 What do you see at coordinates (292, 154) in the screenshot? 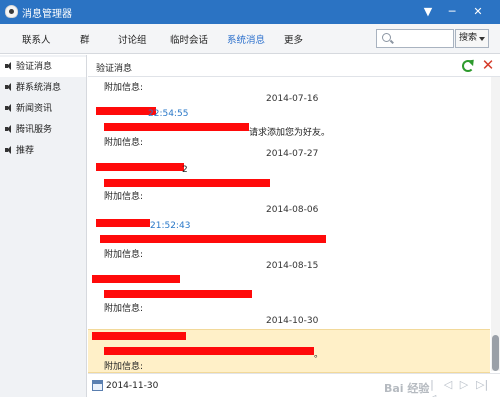
I see `date-separator: 2014-07-27` at bounding box center [292, 154].